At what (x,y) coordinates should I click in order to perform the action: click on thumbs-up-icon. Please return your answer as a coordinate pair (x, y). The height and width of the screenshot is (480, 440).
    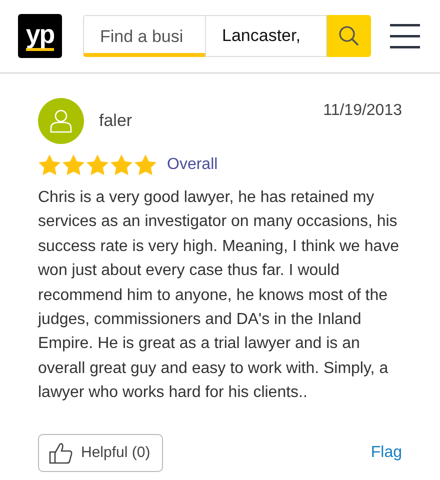
    Looking at the image, I should click on (61, 453).